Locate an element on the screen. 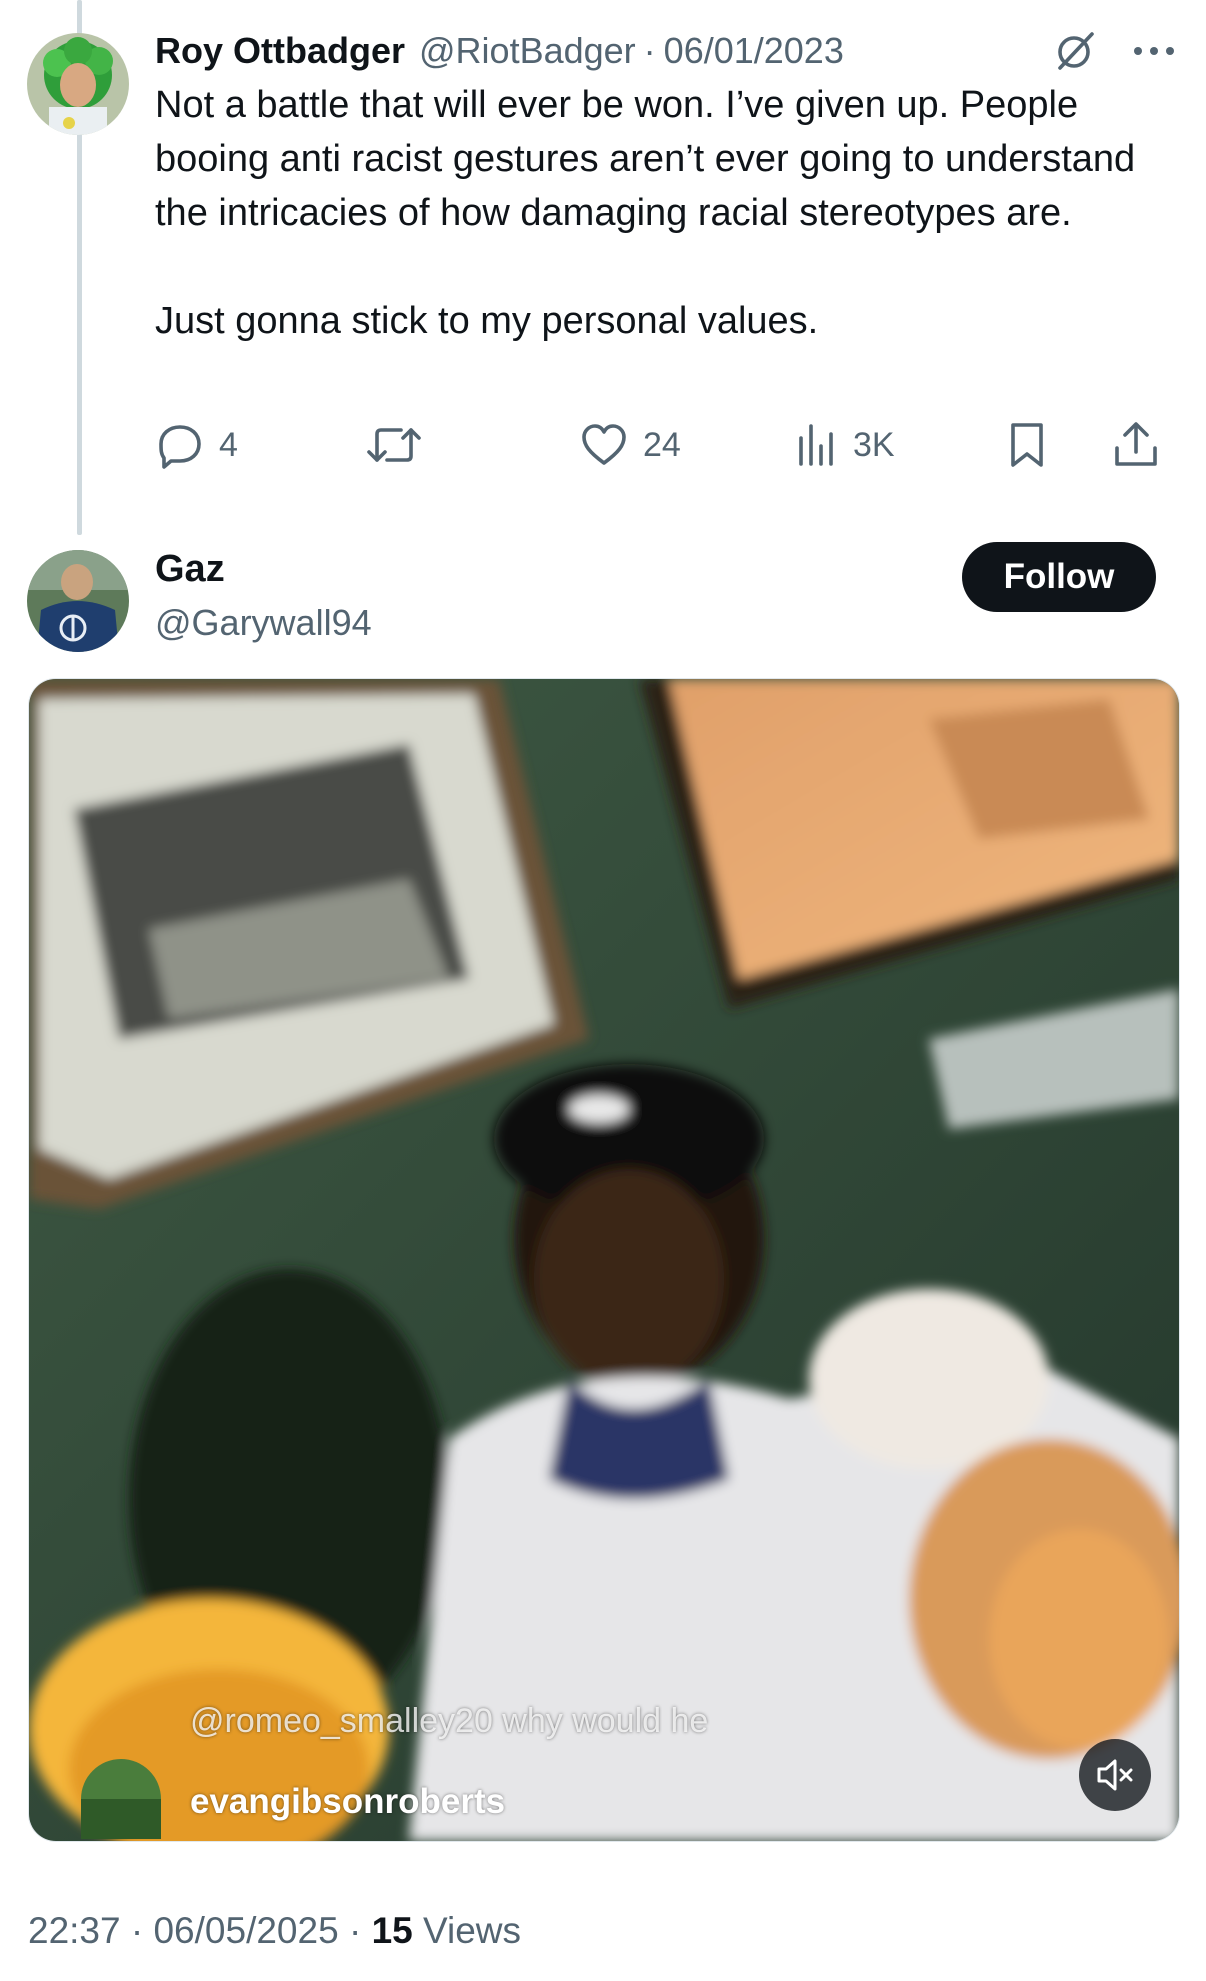  tweet-date: 06/05/2025 is located at coordinates (245, 1930).